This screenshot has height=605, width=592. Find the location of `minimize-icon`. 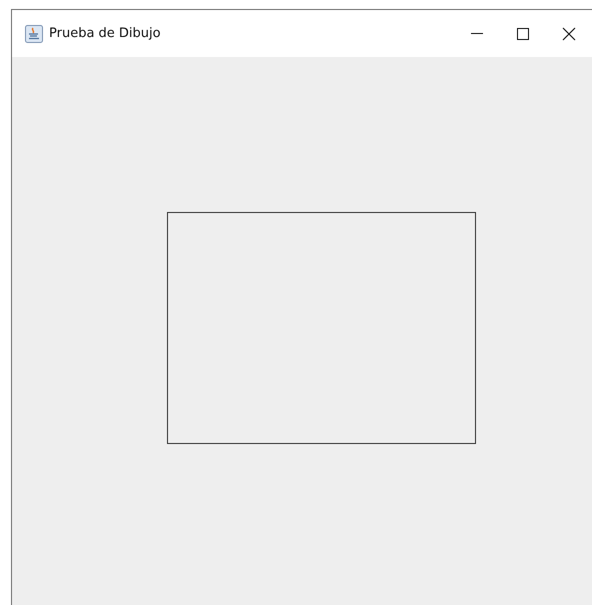

minimize-icon is located at coordinates (477, 33).